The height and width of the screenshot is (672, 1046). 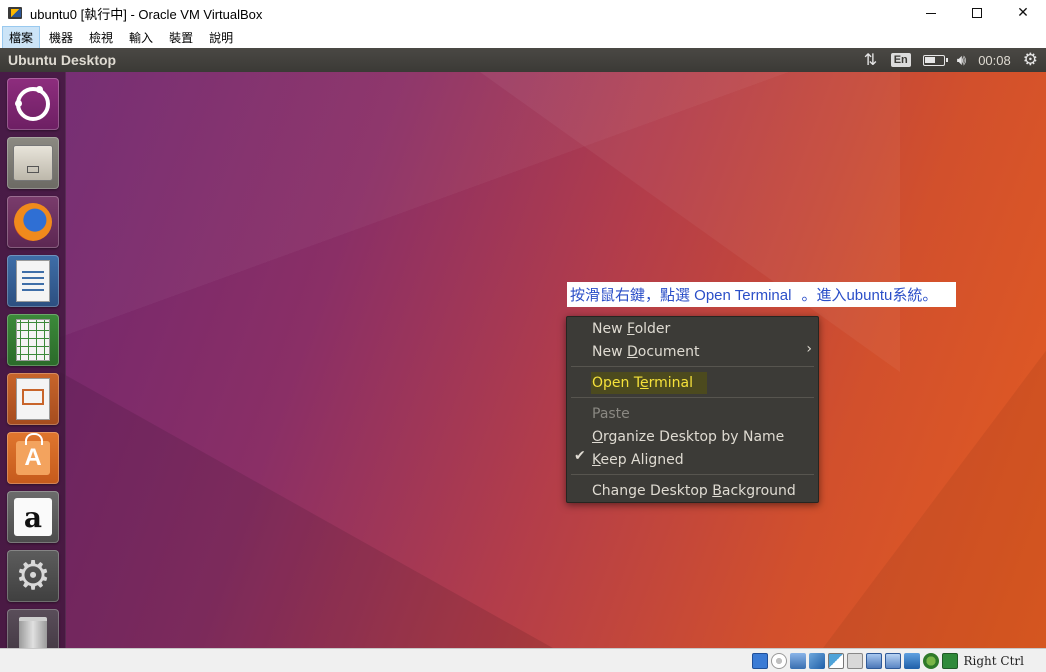 I want to click on file-cabinet-icon, so click(x=33, y=163).